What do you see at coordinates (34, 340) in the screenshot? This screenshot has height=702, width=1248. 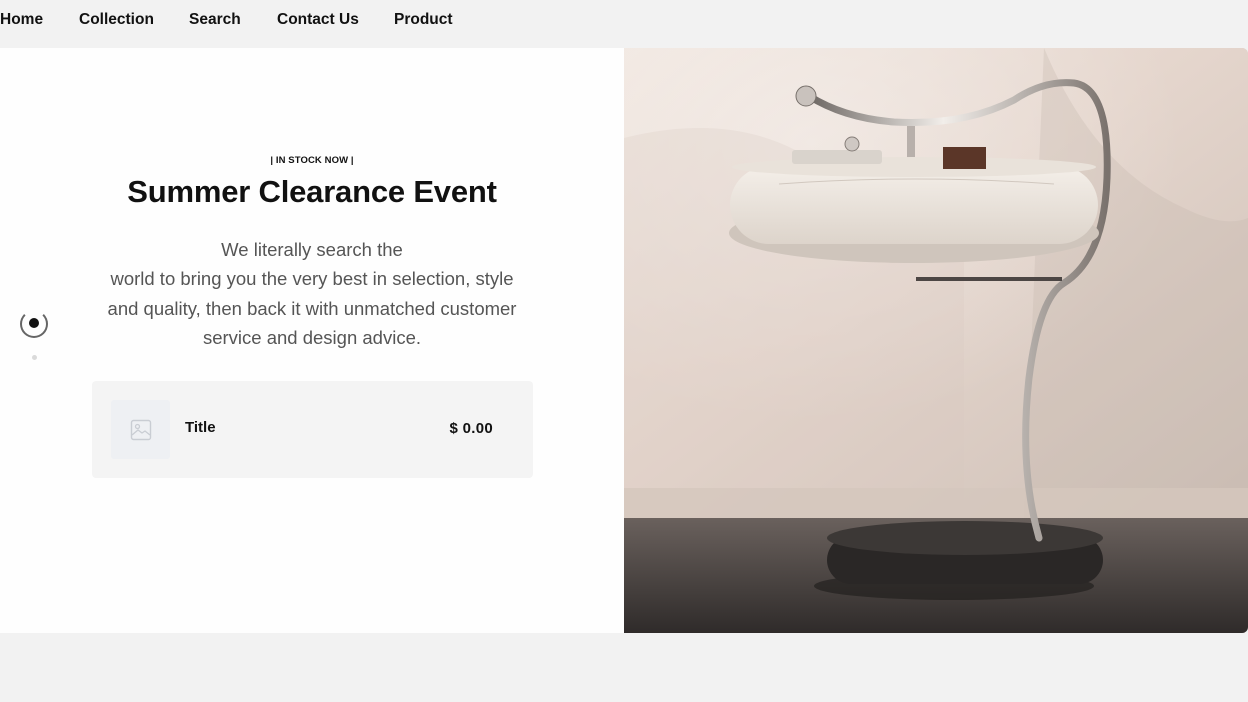 I see `slider-dots` at bounding box center [34, 340].